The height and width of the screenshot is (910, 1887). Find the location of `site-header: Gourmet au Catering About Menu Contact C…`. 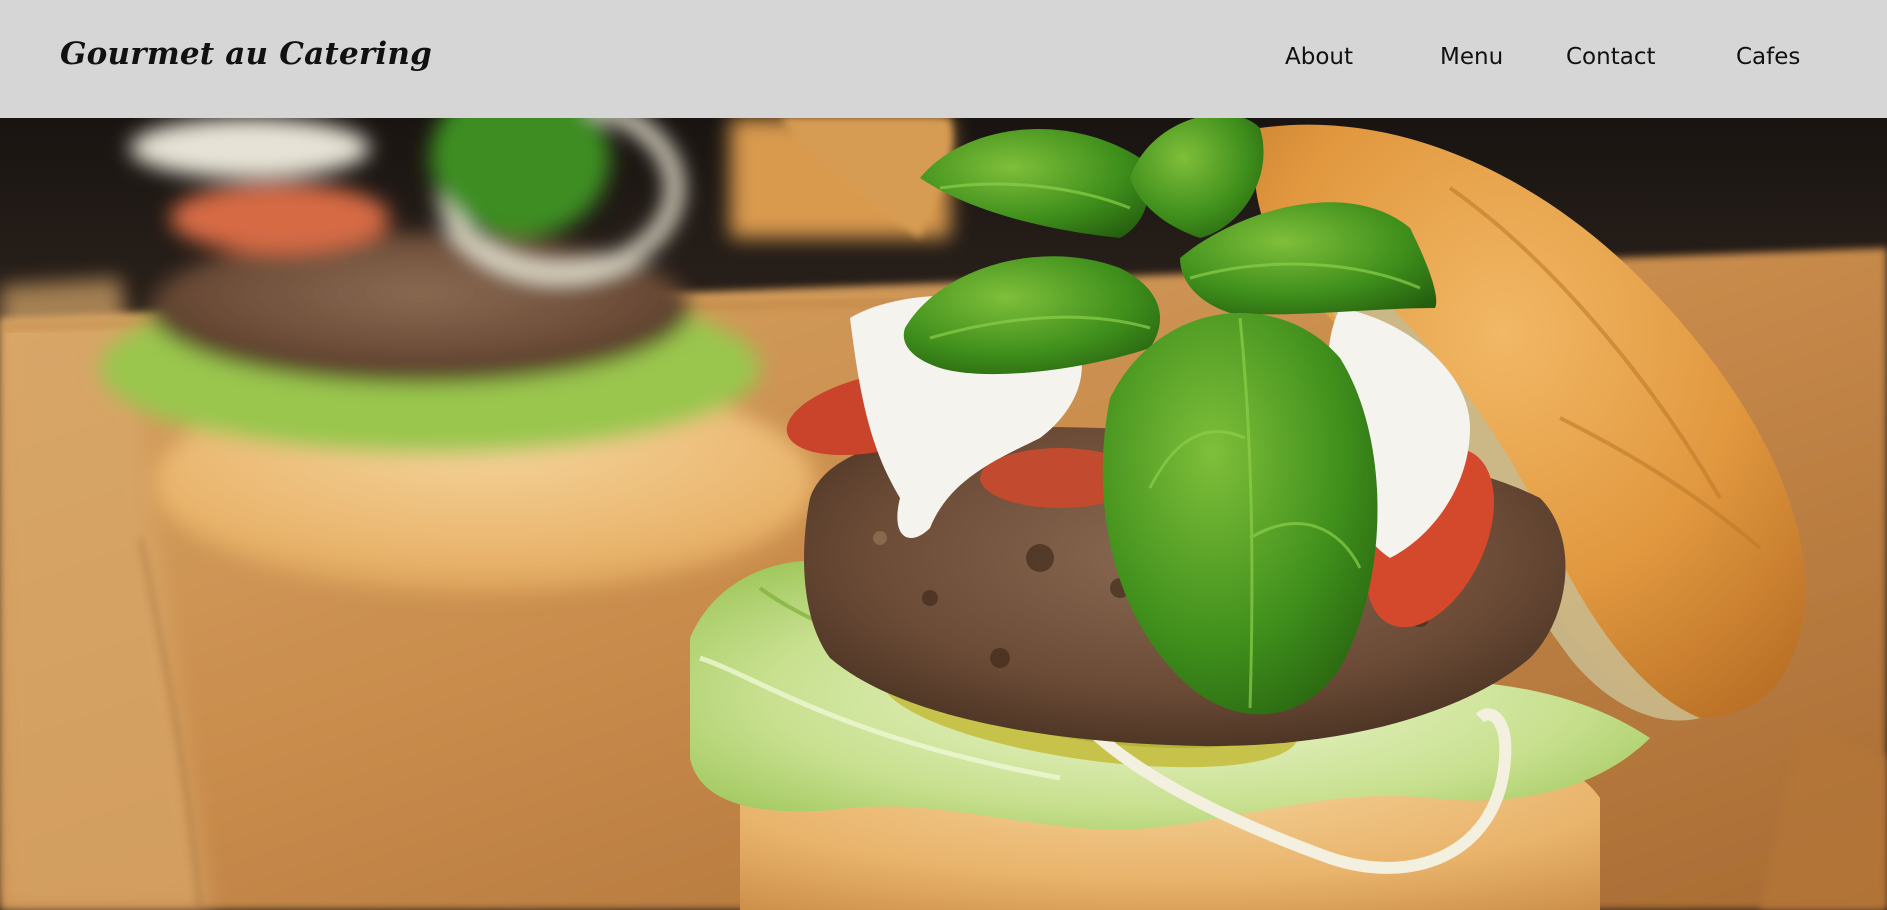

site-header: Gourmet au Catering About Menu Contact C… is located at coordinates (943, 59).